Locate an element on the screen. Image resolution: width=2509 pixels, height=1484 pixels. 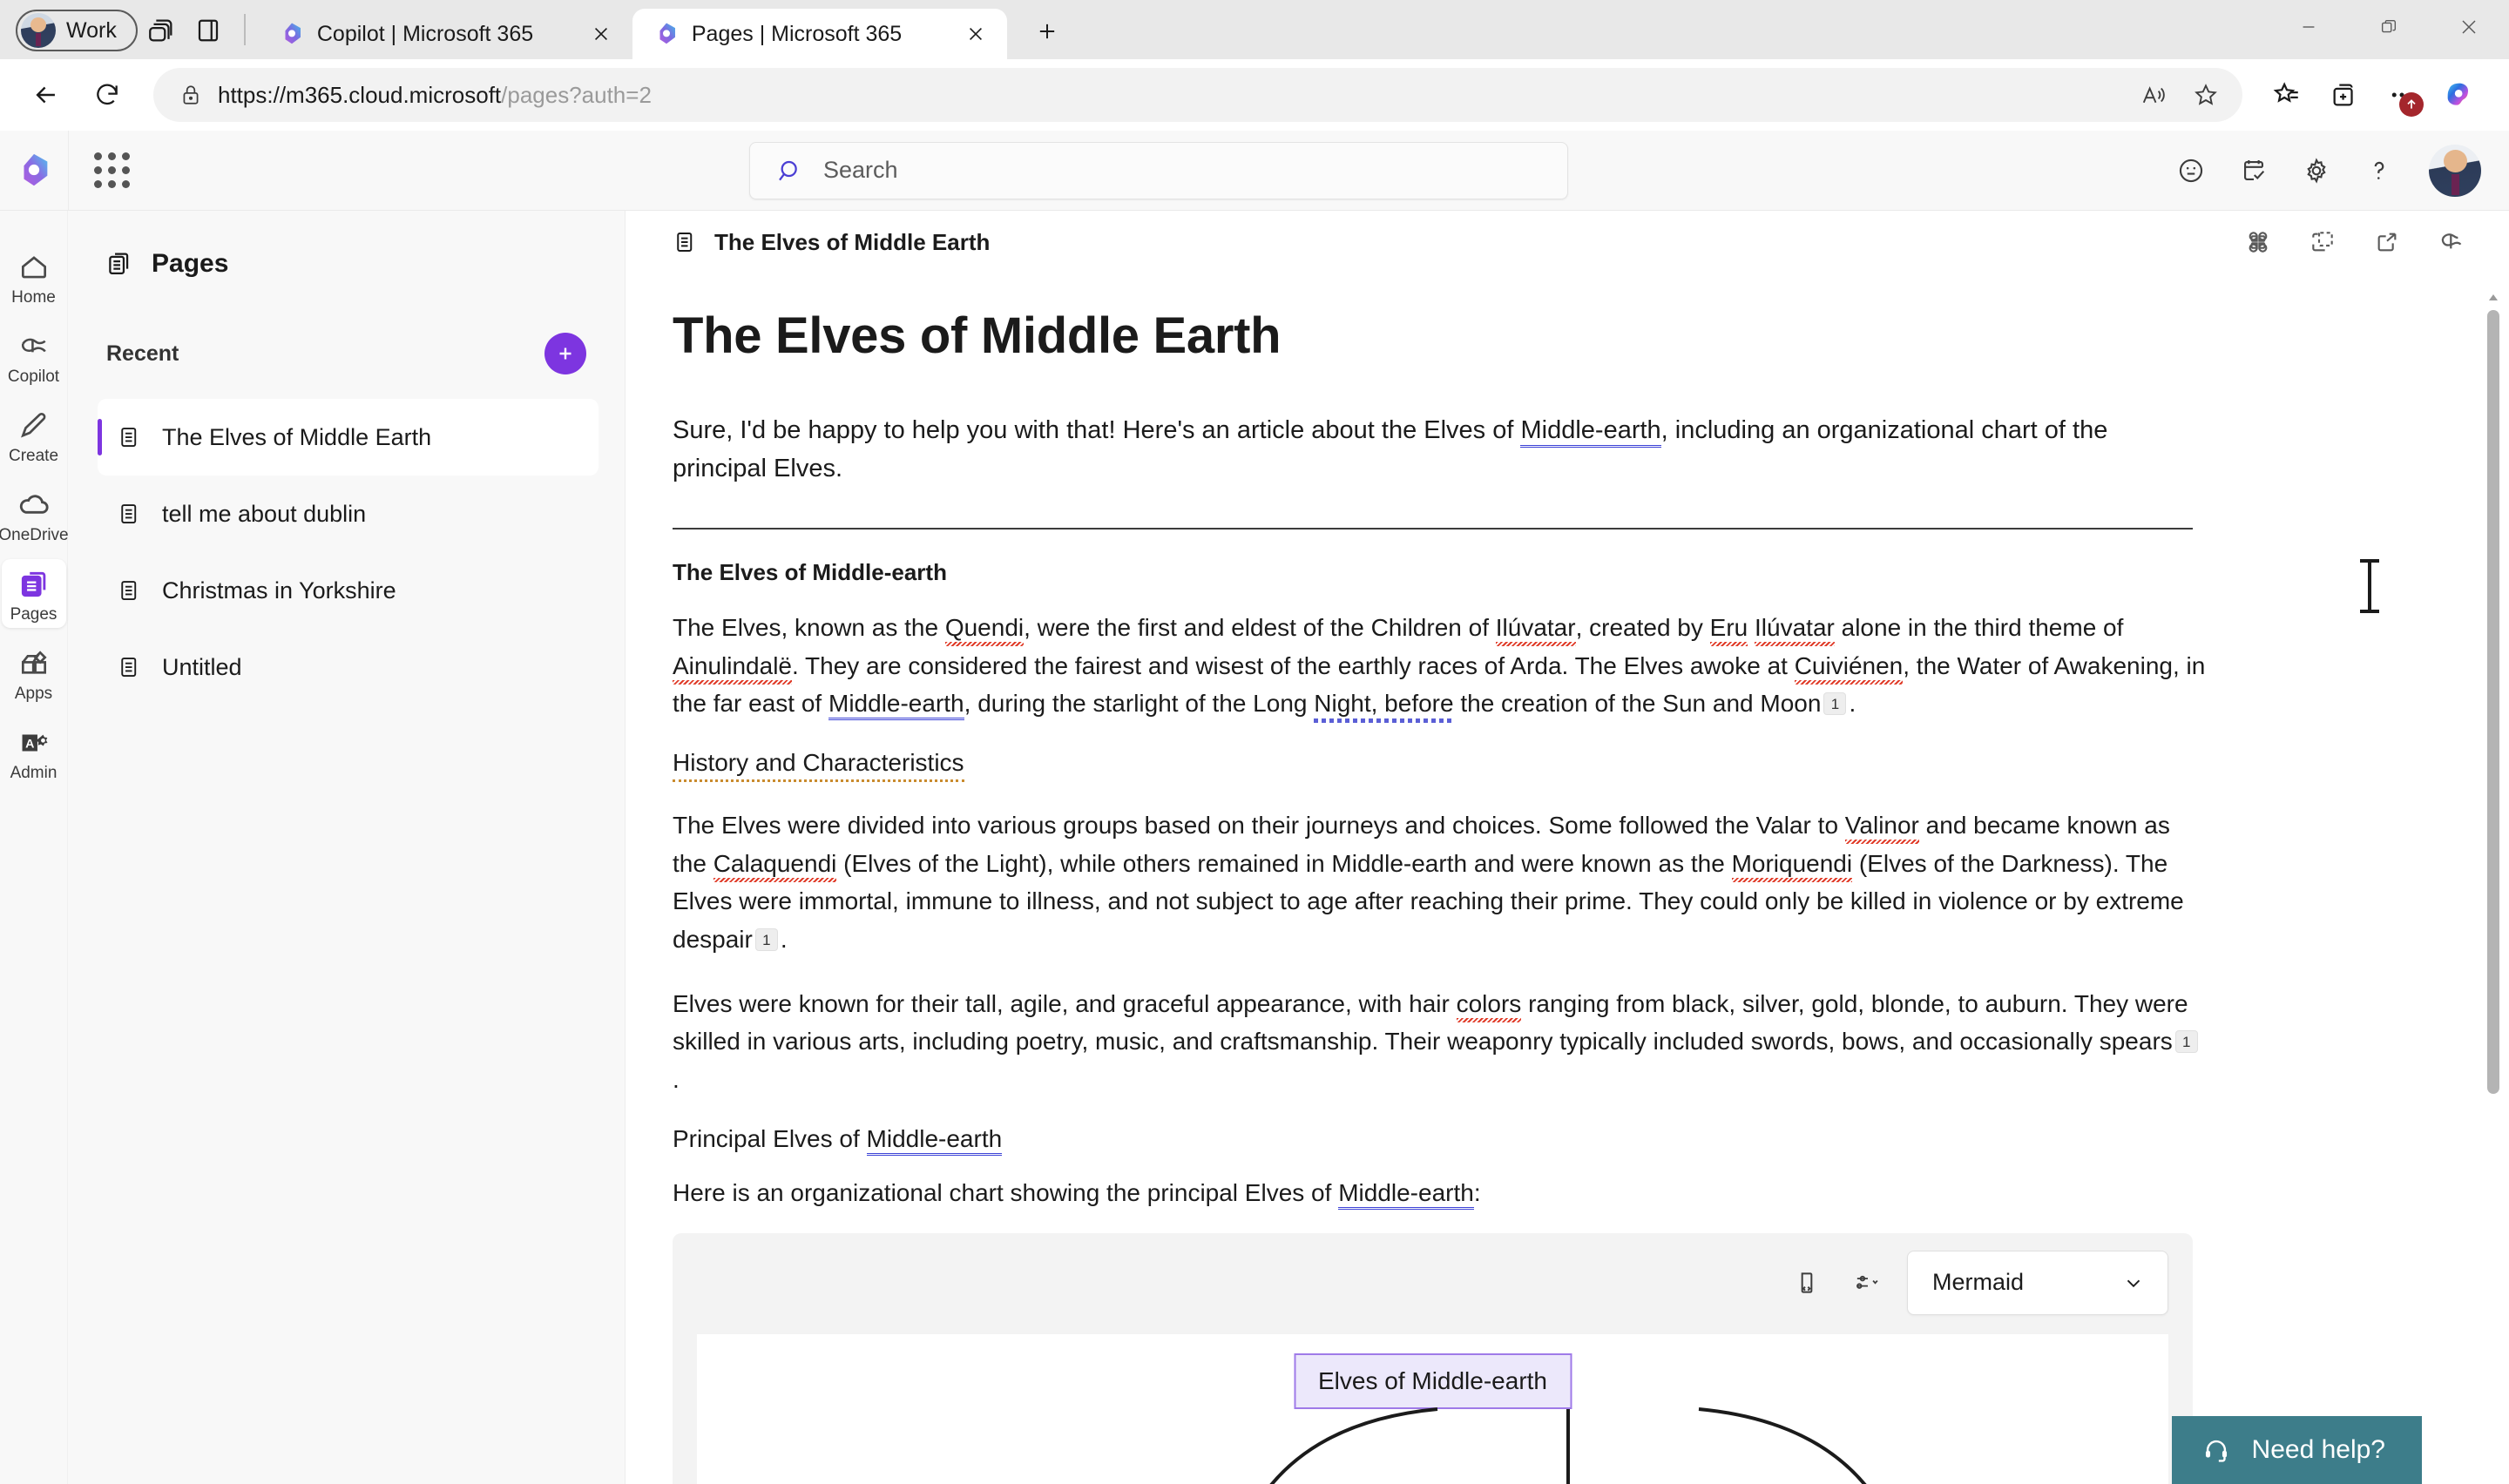
need-help-button: Need help? is located at coordinates (2296, 1450).